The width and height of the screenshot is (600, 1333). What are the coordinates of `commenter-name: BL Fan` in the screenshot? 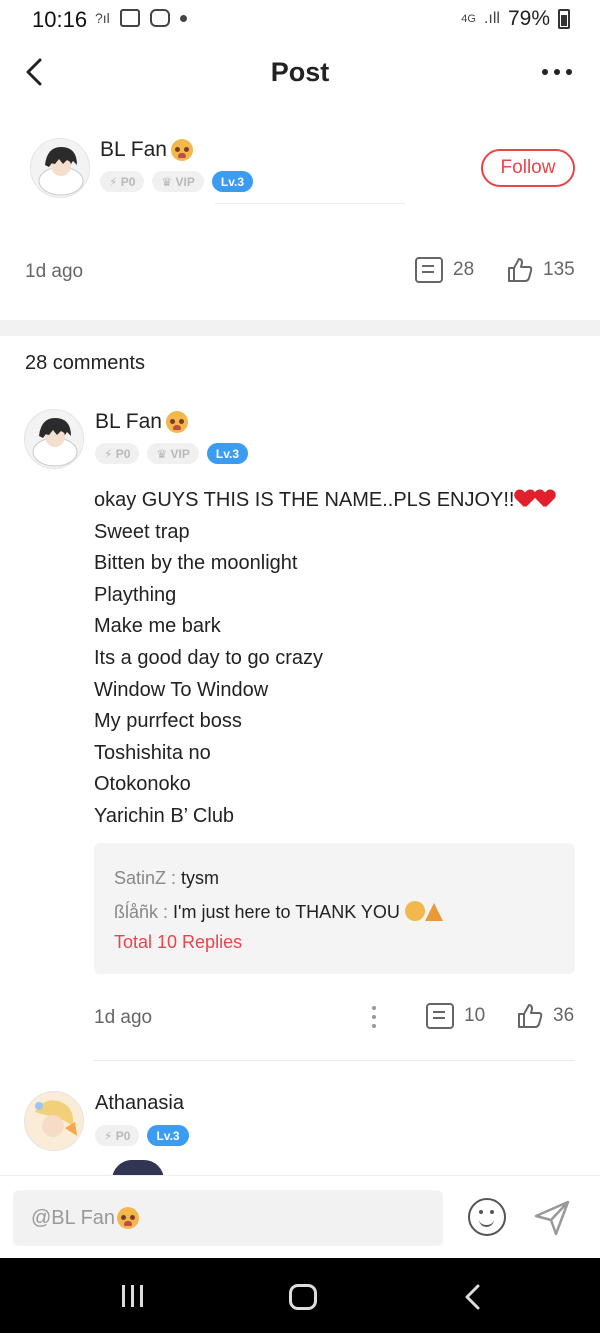 It's located at (141, 422).